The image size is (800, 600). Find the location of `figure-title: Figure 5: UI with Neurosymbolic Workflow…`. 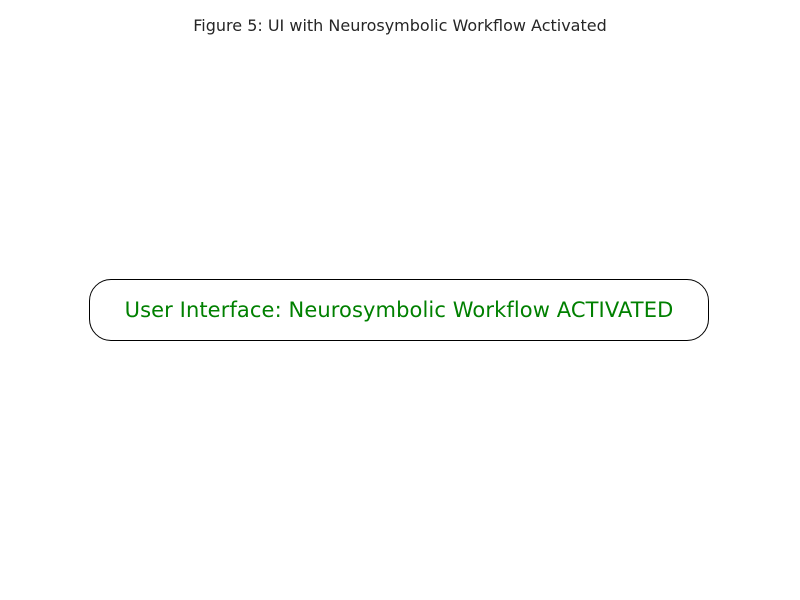

figure-title: Figure 5: UI with Neurosymbolic Workflow… is located at coordinates (400, 25).